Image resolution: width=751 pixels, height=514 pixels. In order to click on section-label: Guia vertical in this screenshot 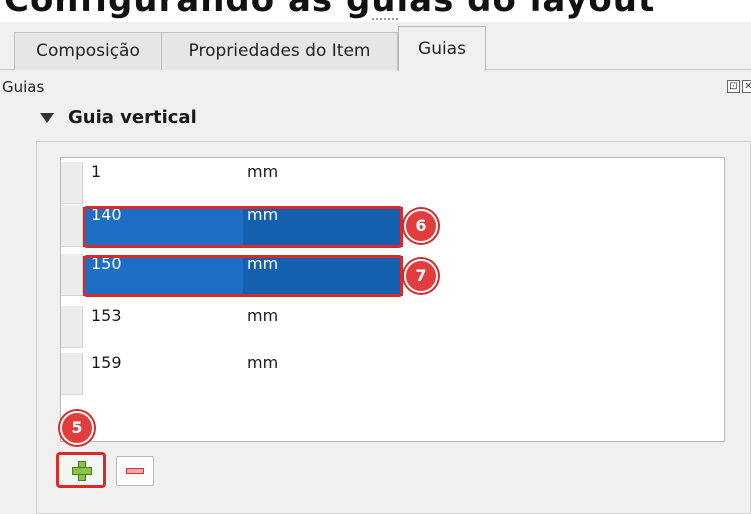, I will do `click(132, 117)`.